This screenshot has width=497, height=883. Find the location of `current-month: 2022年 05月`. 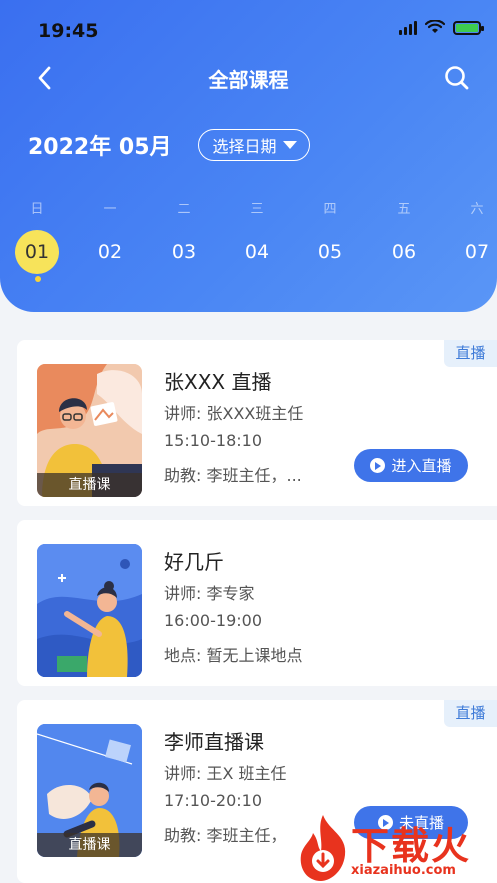

current-month: 2022年 05月 is located at coordinates (100, 147).